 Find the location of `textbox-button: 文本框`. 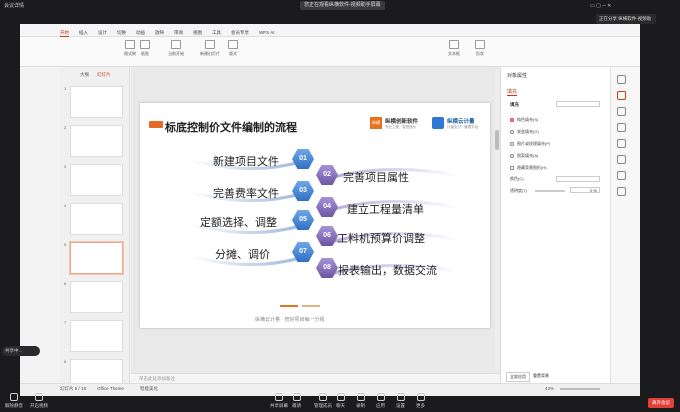

textbox-button: 文本框 is located at coordinates (454, 48).